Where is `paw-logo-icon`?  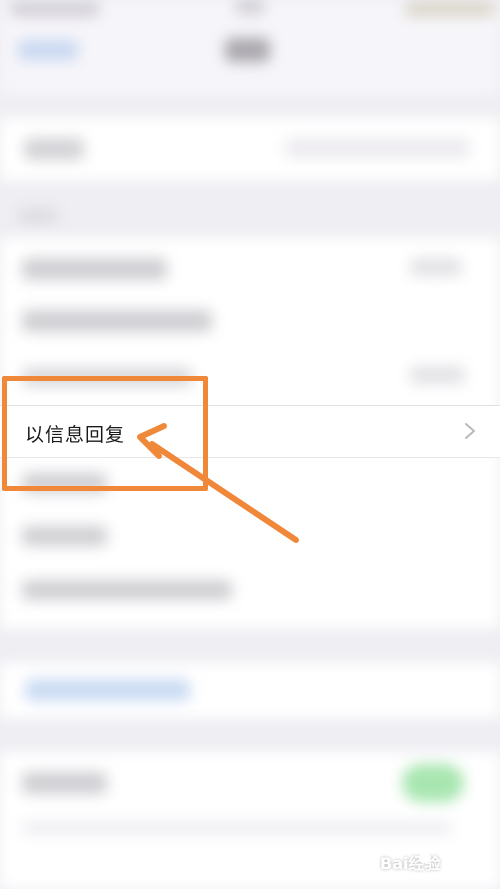
paw-logo-icon is located at coordinates (425, 854).